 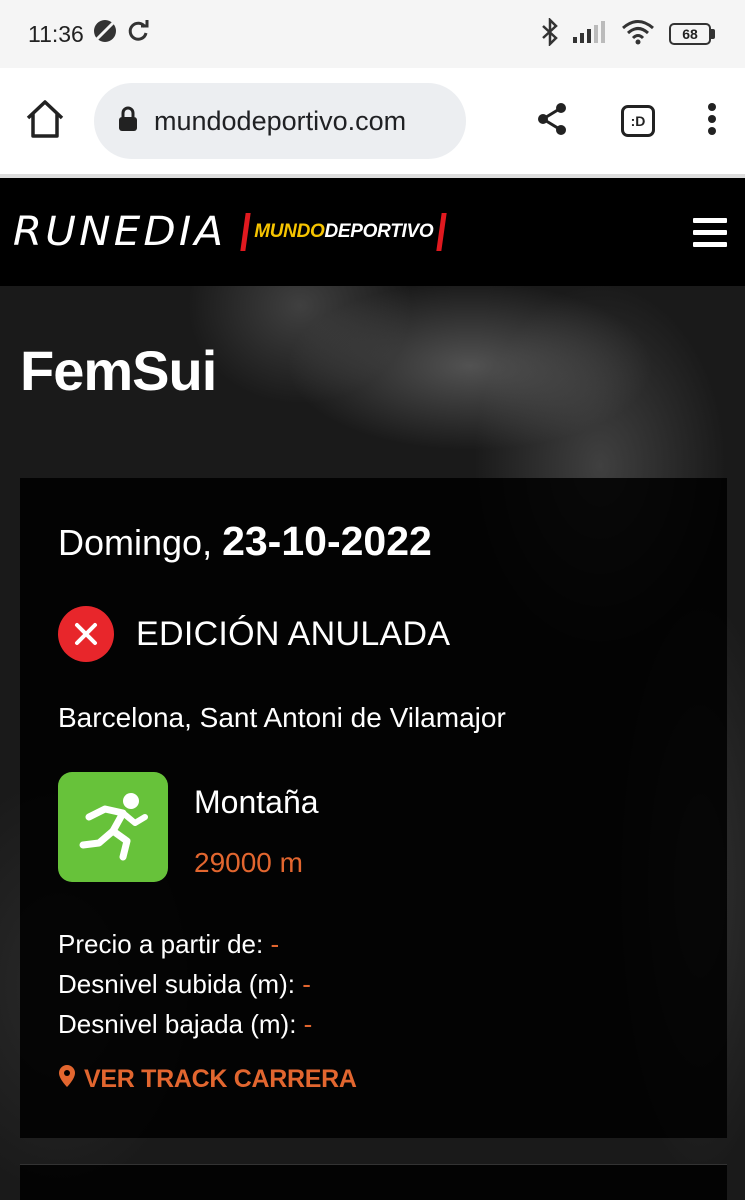 I want to click on date-value: 23-10-2022, so click(x=327, y=541).